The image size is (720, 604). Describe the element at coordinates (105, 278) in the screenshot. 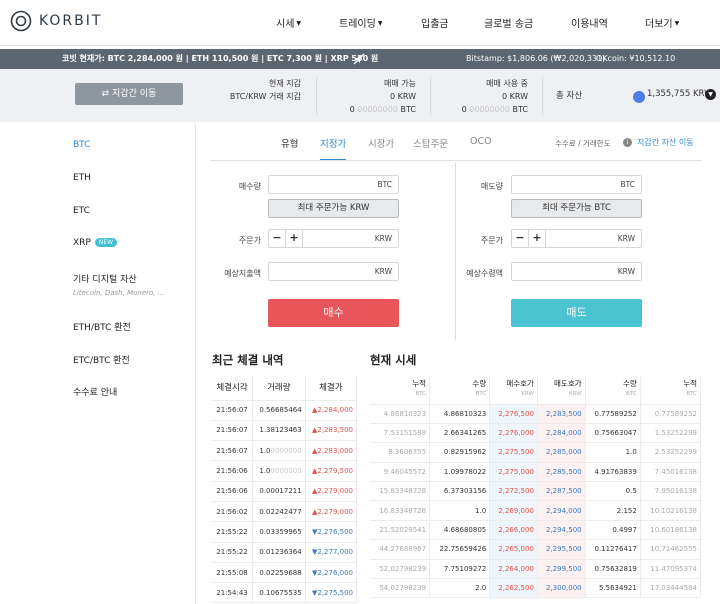

I see `sidebar-item-other-assets: 기타 디지털 자산` at that location.